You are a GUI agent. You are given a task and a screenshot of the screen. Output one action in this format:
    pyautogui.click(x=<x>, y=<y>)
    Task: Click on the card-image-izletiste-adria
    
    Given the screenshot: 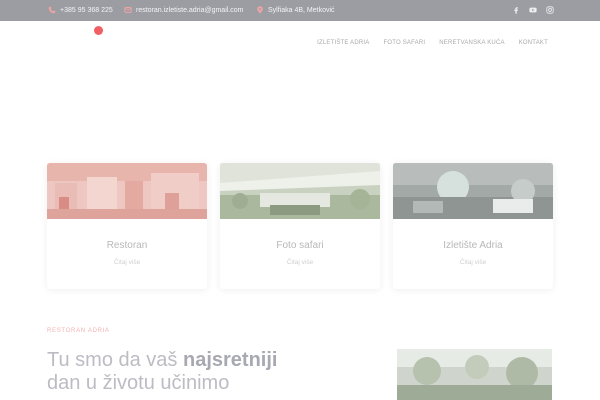 What is the action you would take?
    pyautogui.click(x=473, y=191)
    